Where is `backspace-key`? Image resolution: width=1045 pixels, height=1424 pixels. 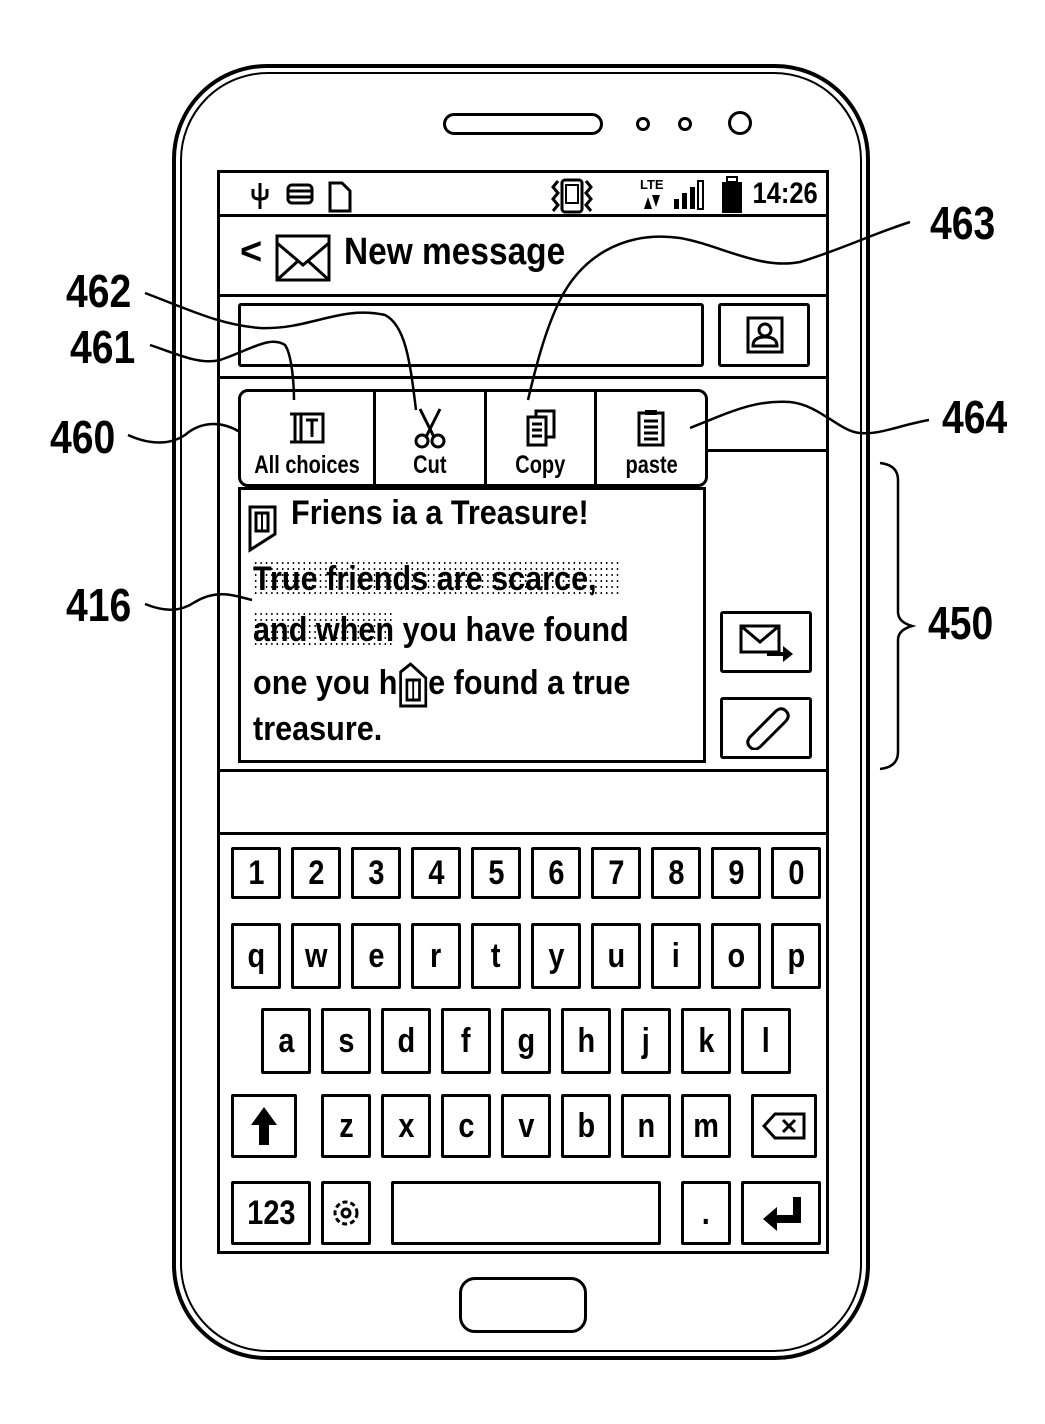
backspace-key is located at coordinates (784, 1126).